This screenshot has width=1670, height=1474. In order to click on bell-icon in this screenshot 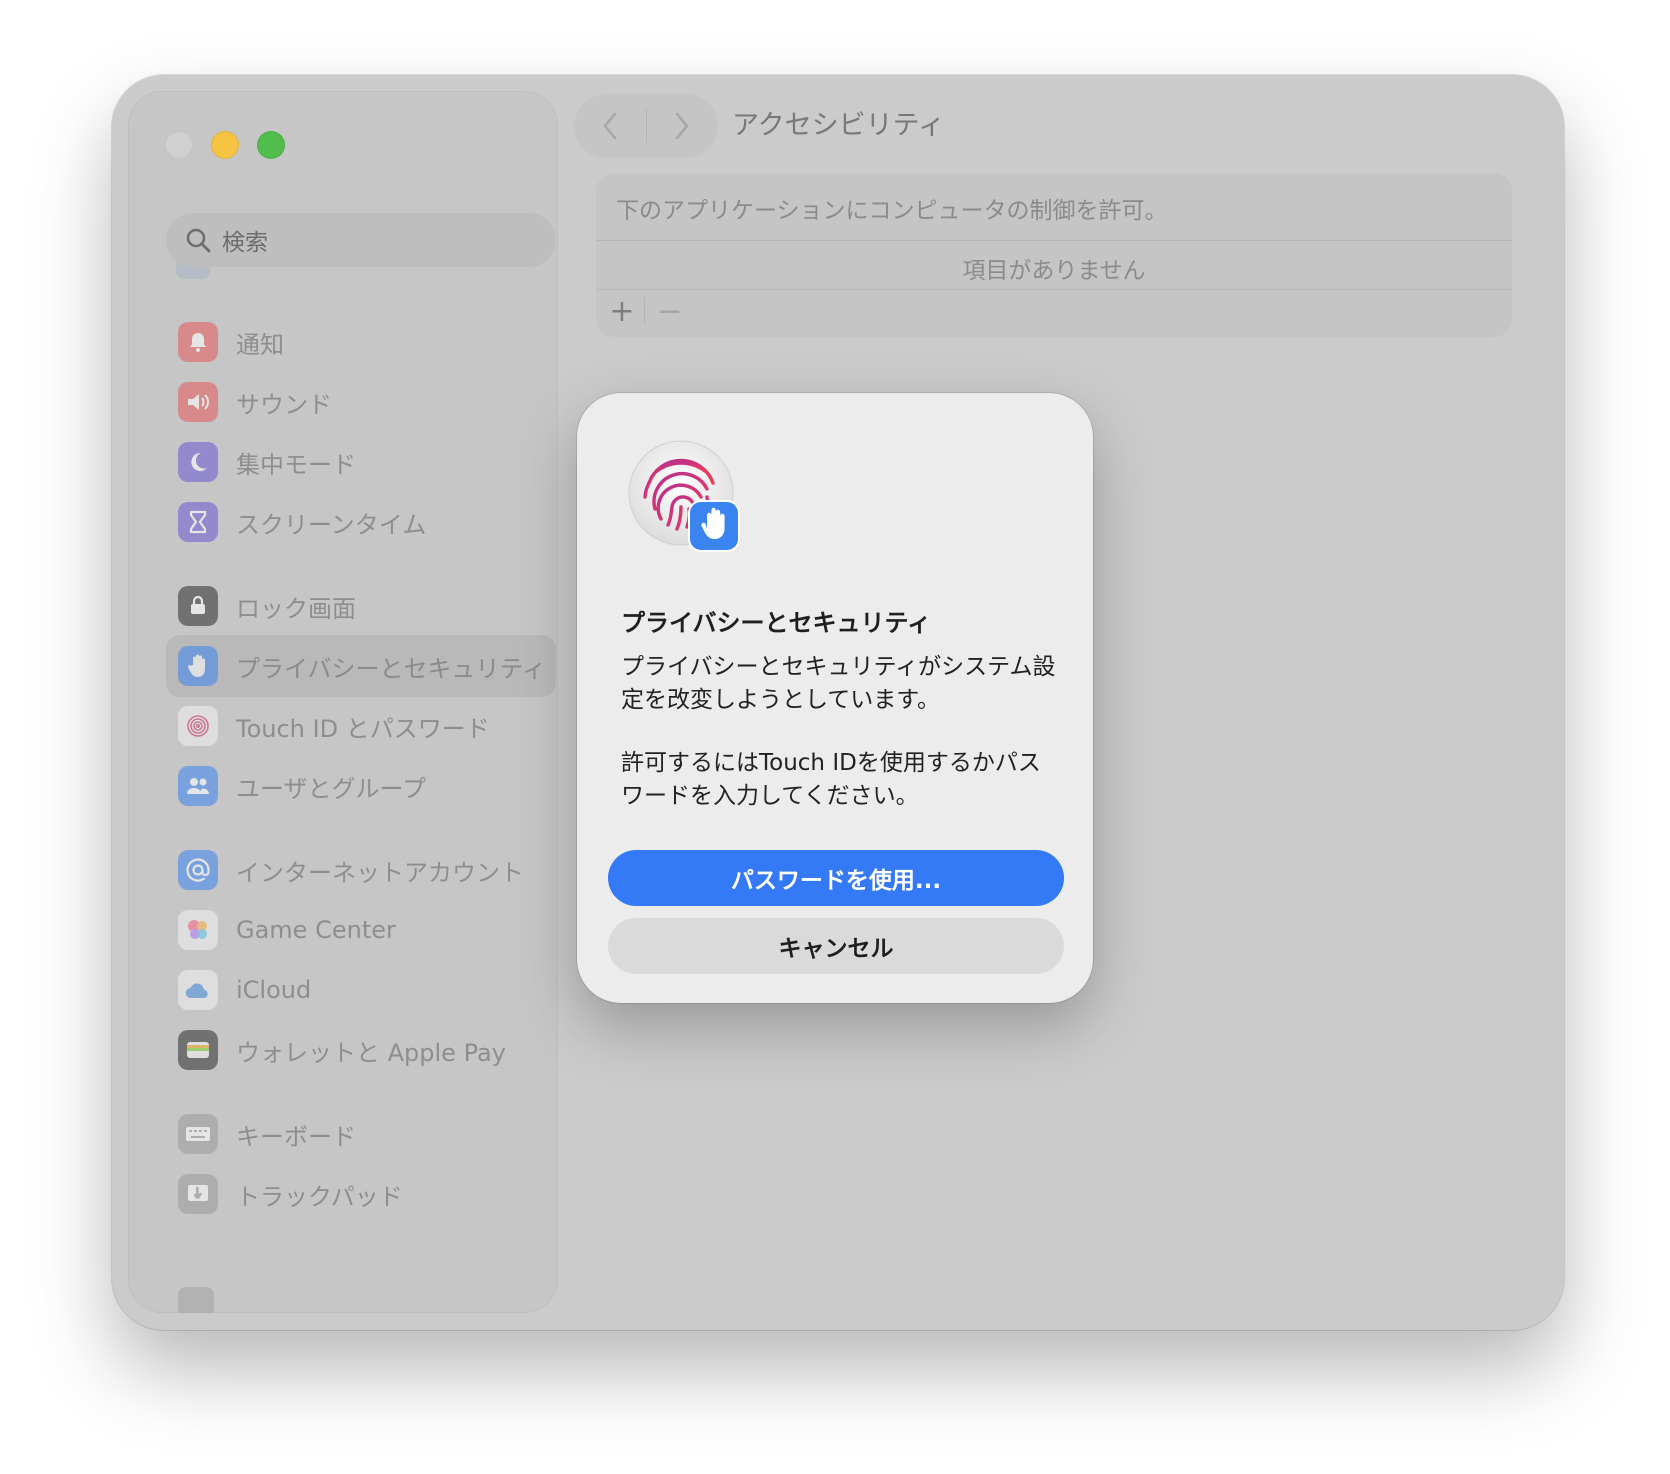, I will do `click(198, 342)`.